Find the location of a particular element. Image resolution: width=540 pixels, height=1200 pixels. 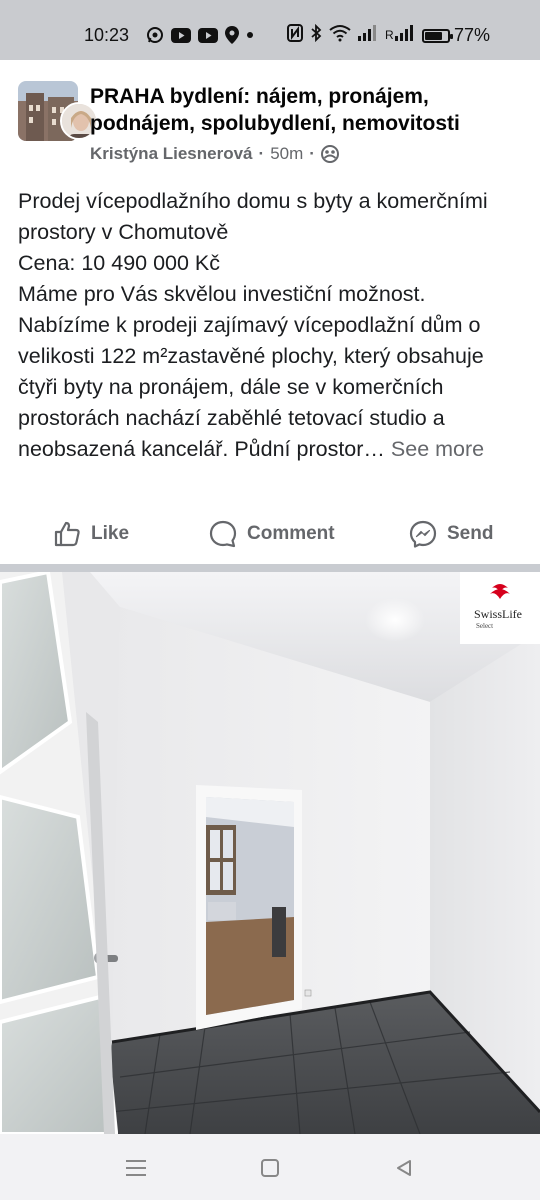

system-icons: R 77% is located at coordinates (388, 35).